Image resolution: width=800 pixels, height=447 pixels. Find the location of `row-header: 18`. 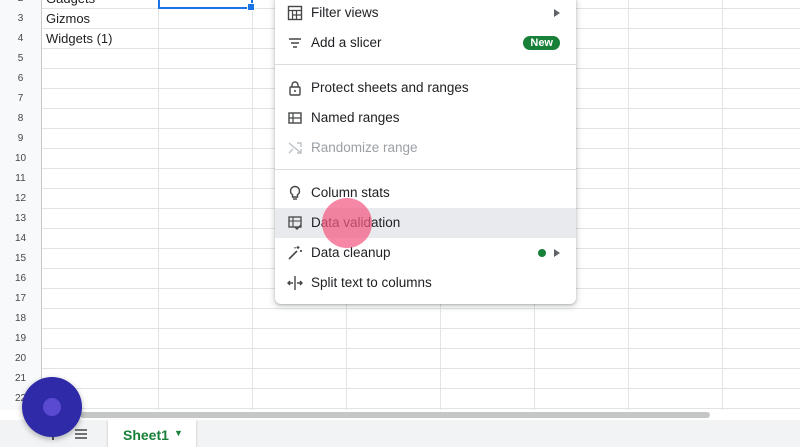

row-header: 18 is located at coordinates (21, 319).